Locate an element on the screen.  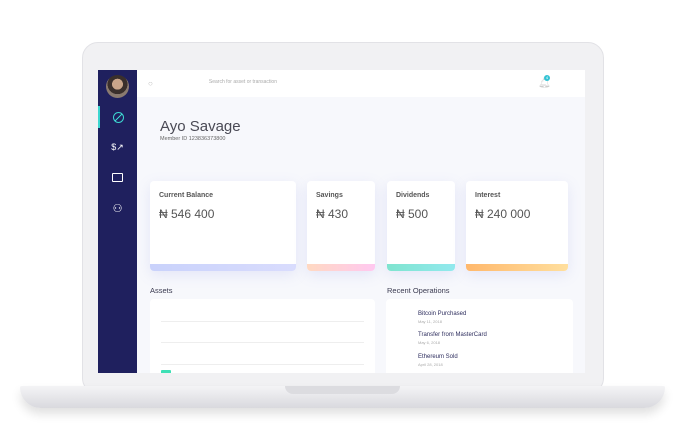
operation-date: May 6, 2018 is located at coordinates (429, 342).